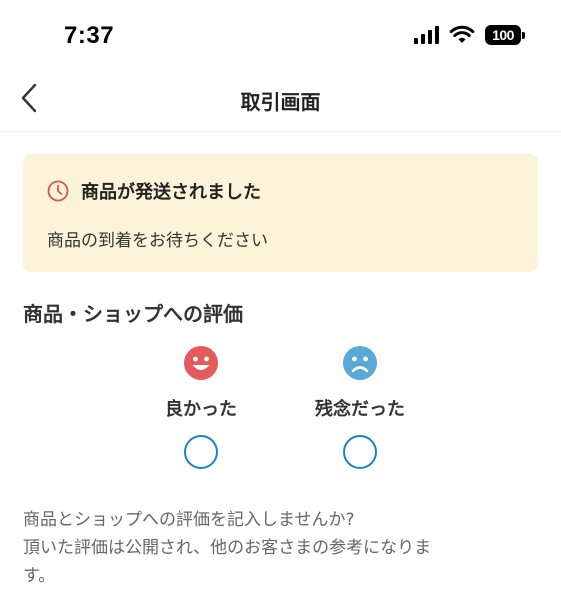 The width and height of the screenshot is (561, 600). I want to click on review-prompt-line-2: 頂いた評価は公開され、他のお客さまの参考になりま, so click(227, 548).